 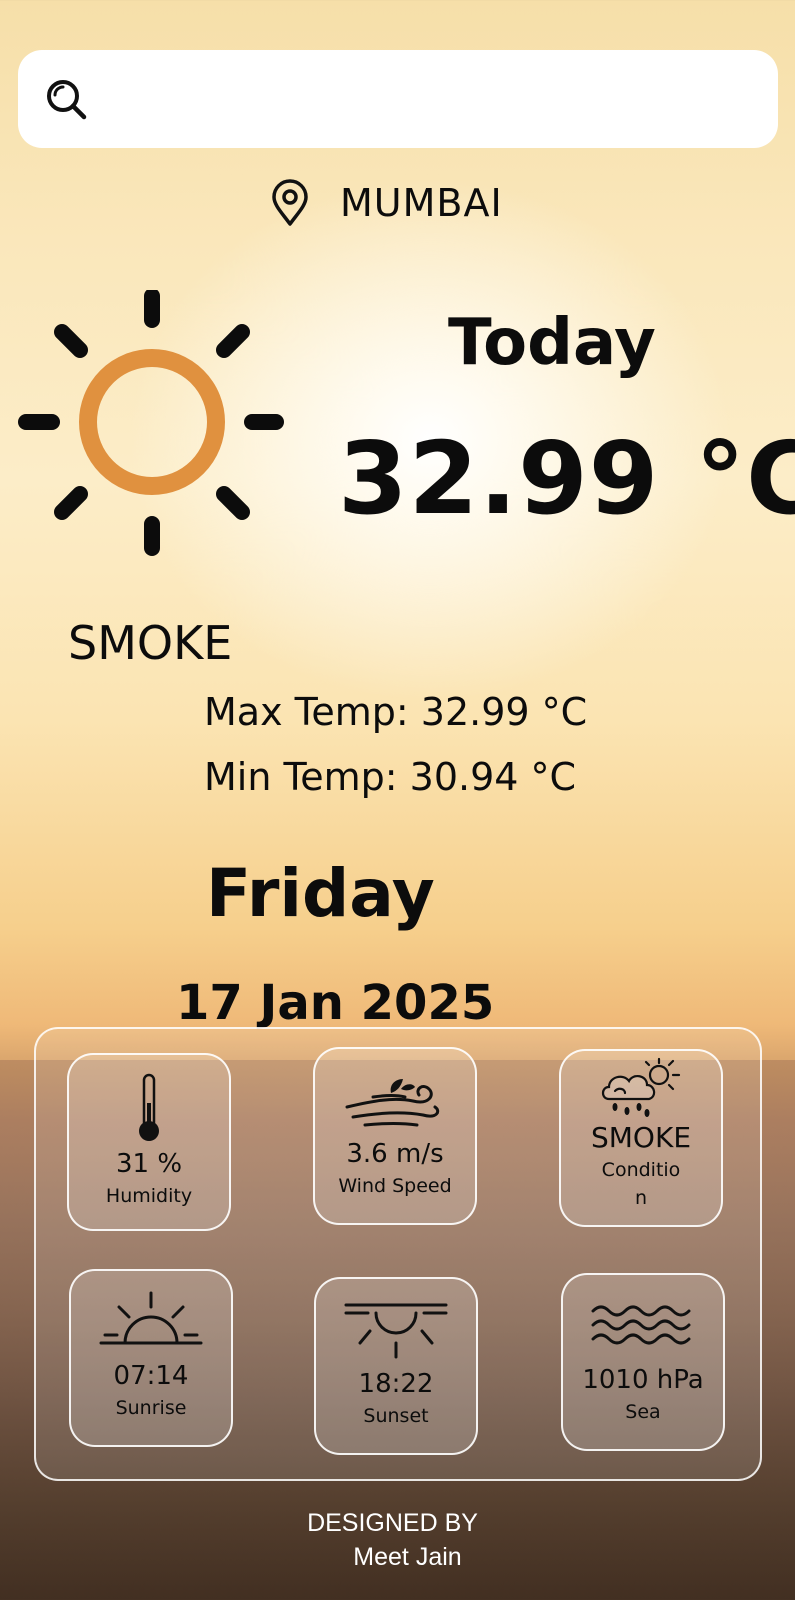 I want to click on humidity-value: 31 %, so click(x=149, y=1164).